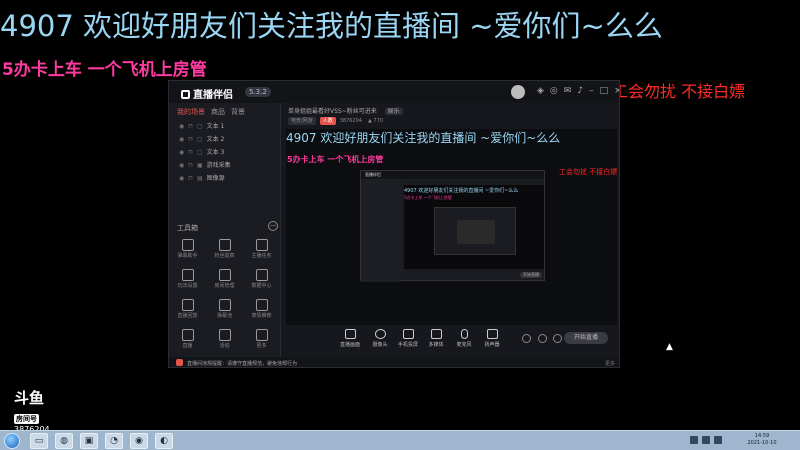 The image size is (800, 450). Describe the element at coordinates (187, 311) in the screenshot. I see `tool-replay: 直播回放` at that location.